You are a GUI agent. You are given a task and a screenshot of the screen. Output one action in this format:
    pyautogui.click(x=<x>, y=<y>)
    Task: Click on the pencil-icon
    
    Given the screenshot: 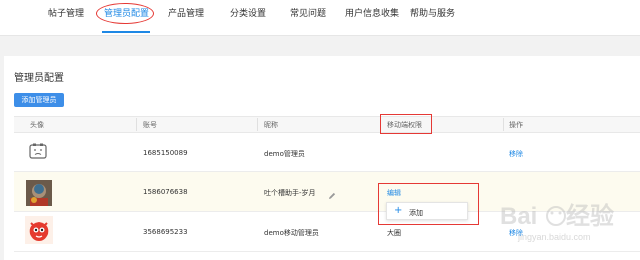 What is the action you would take?
    pyautogui.click(x=332, y=192)
    